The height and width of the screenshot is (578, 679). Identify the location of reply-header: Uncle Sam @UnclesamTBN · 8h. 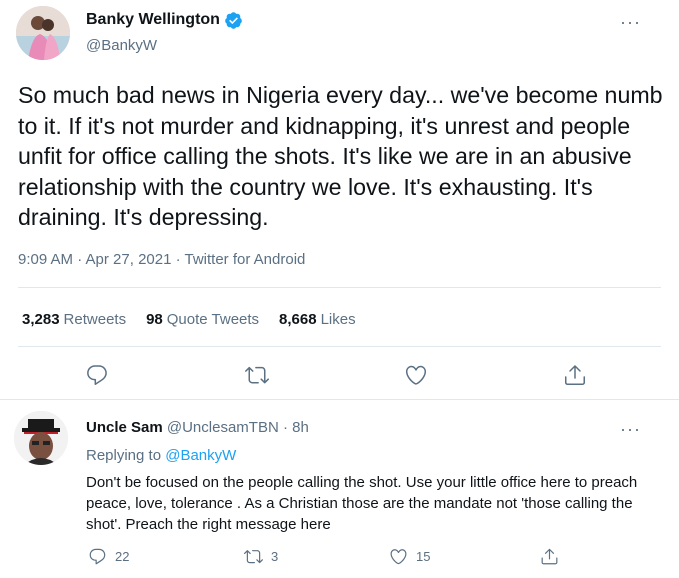
(197, 427).